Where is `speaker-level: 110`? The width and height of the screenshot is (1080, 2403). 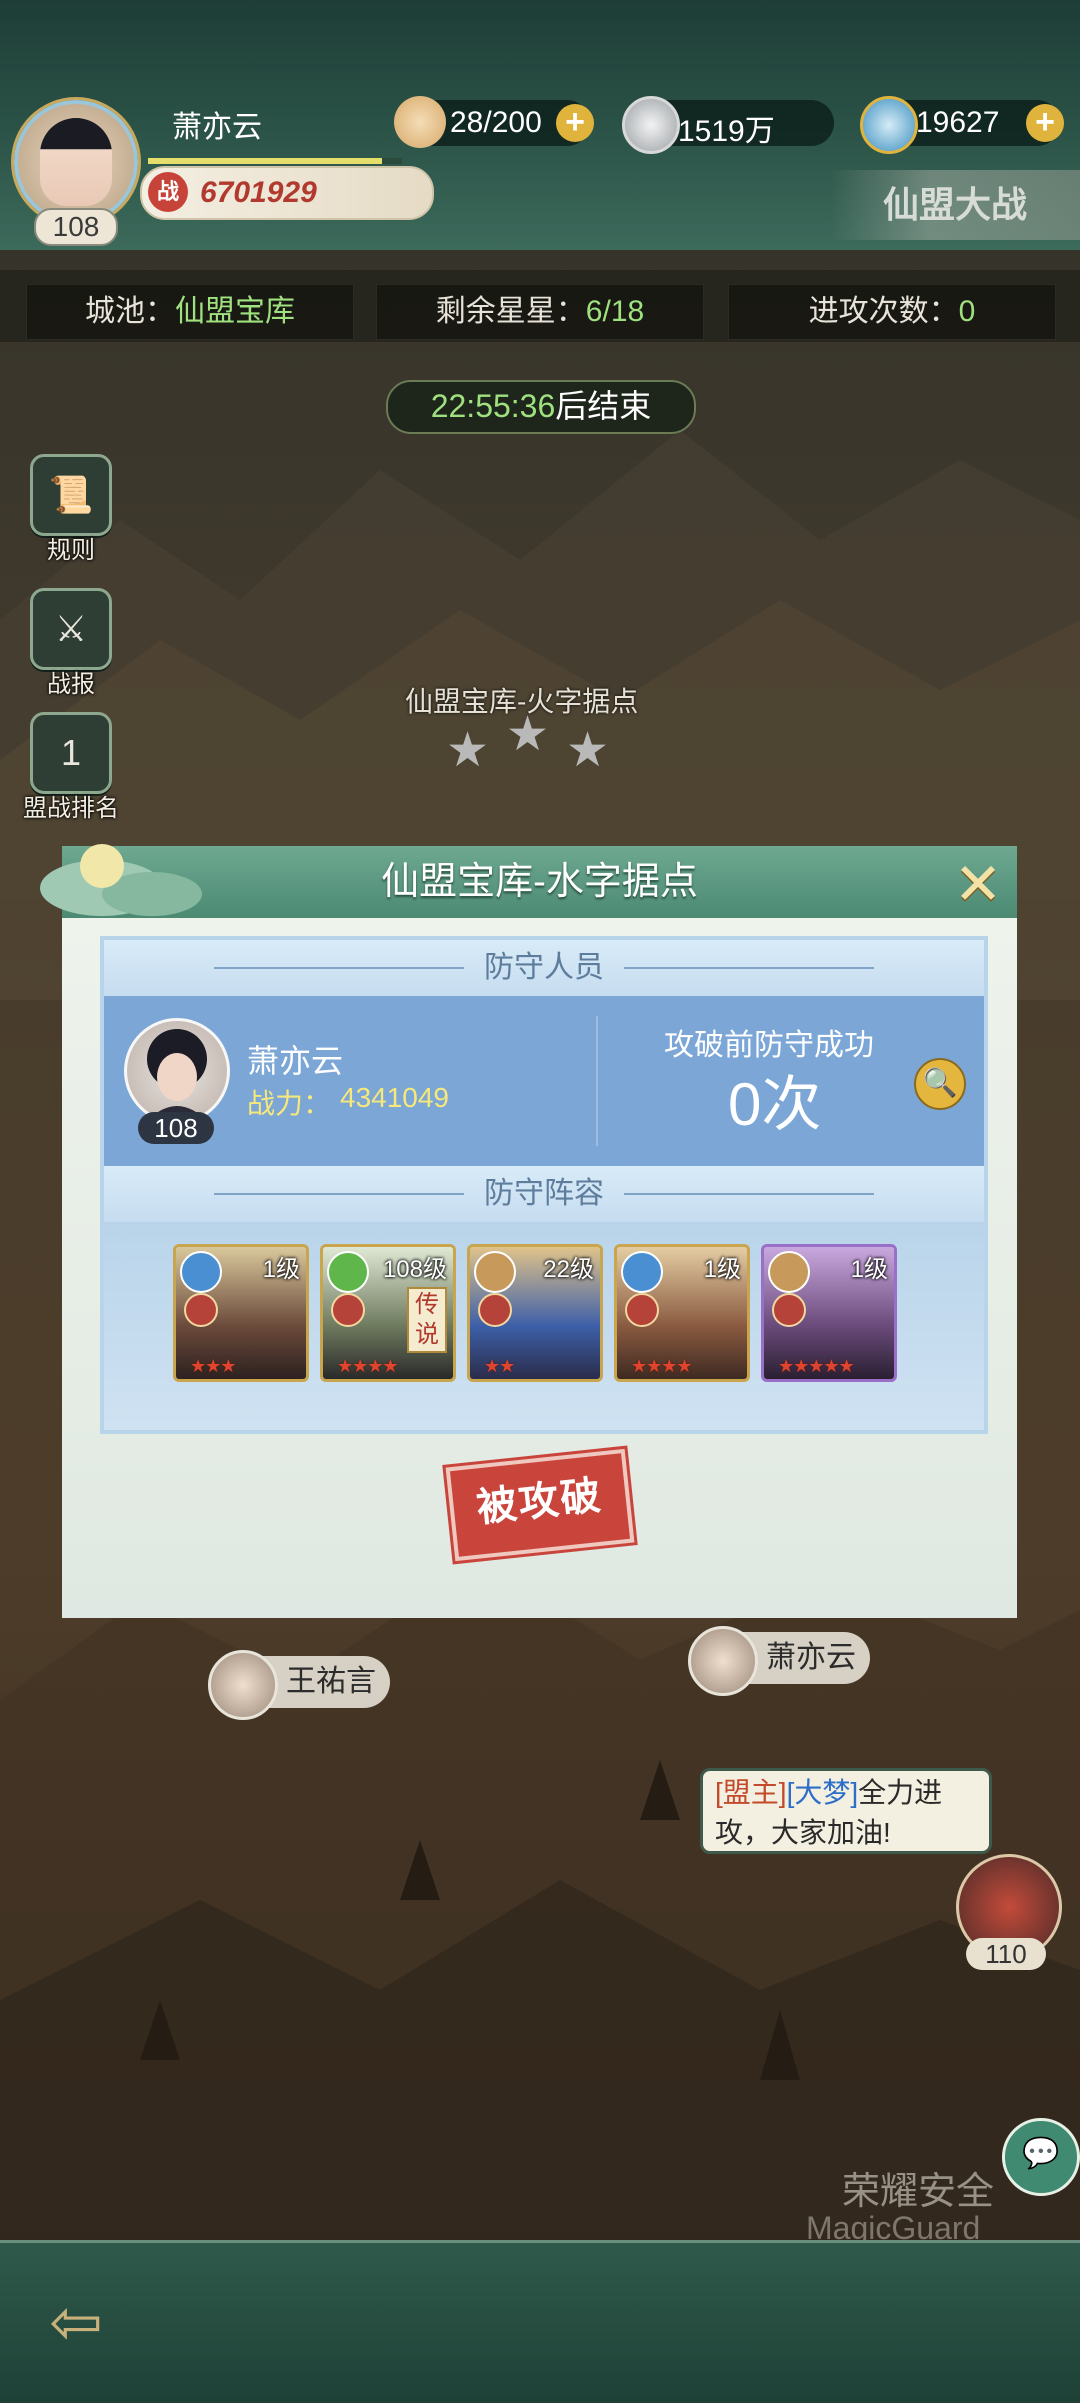 speaker-level: 110 is located at coordinates (1006, 1954).